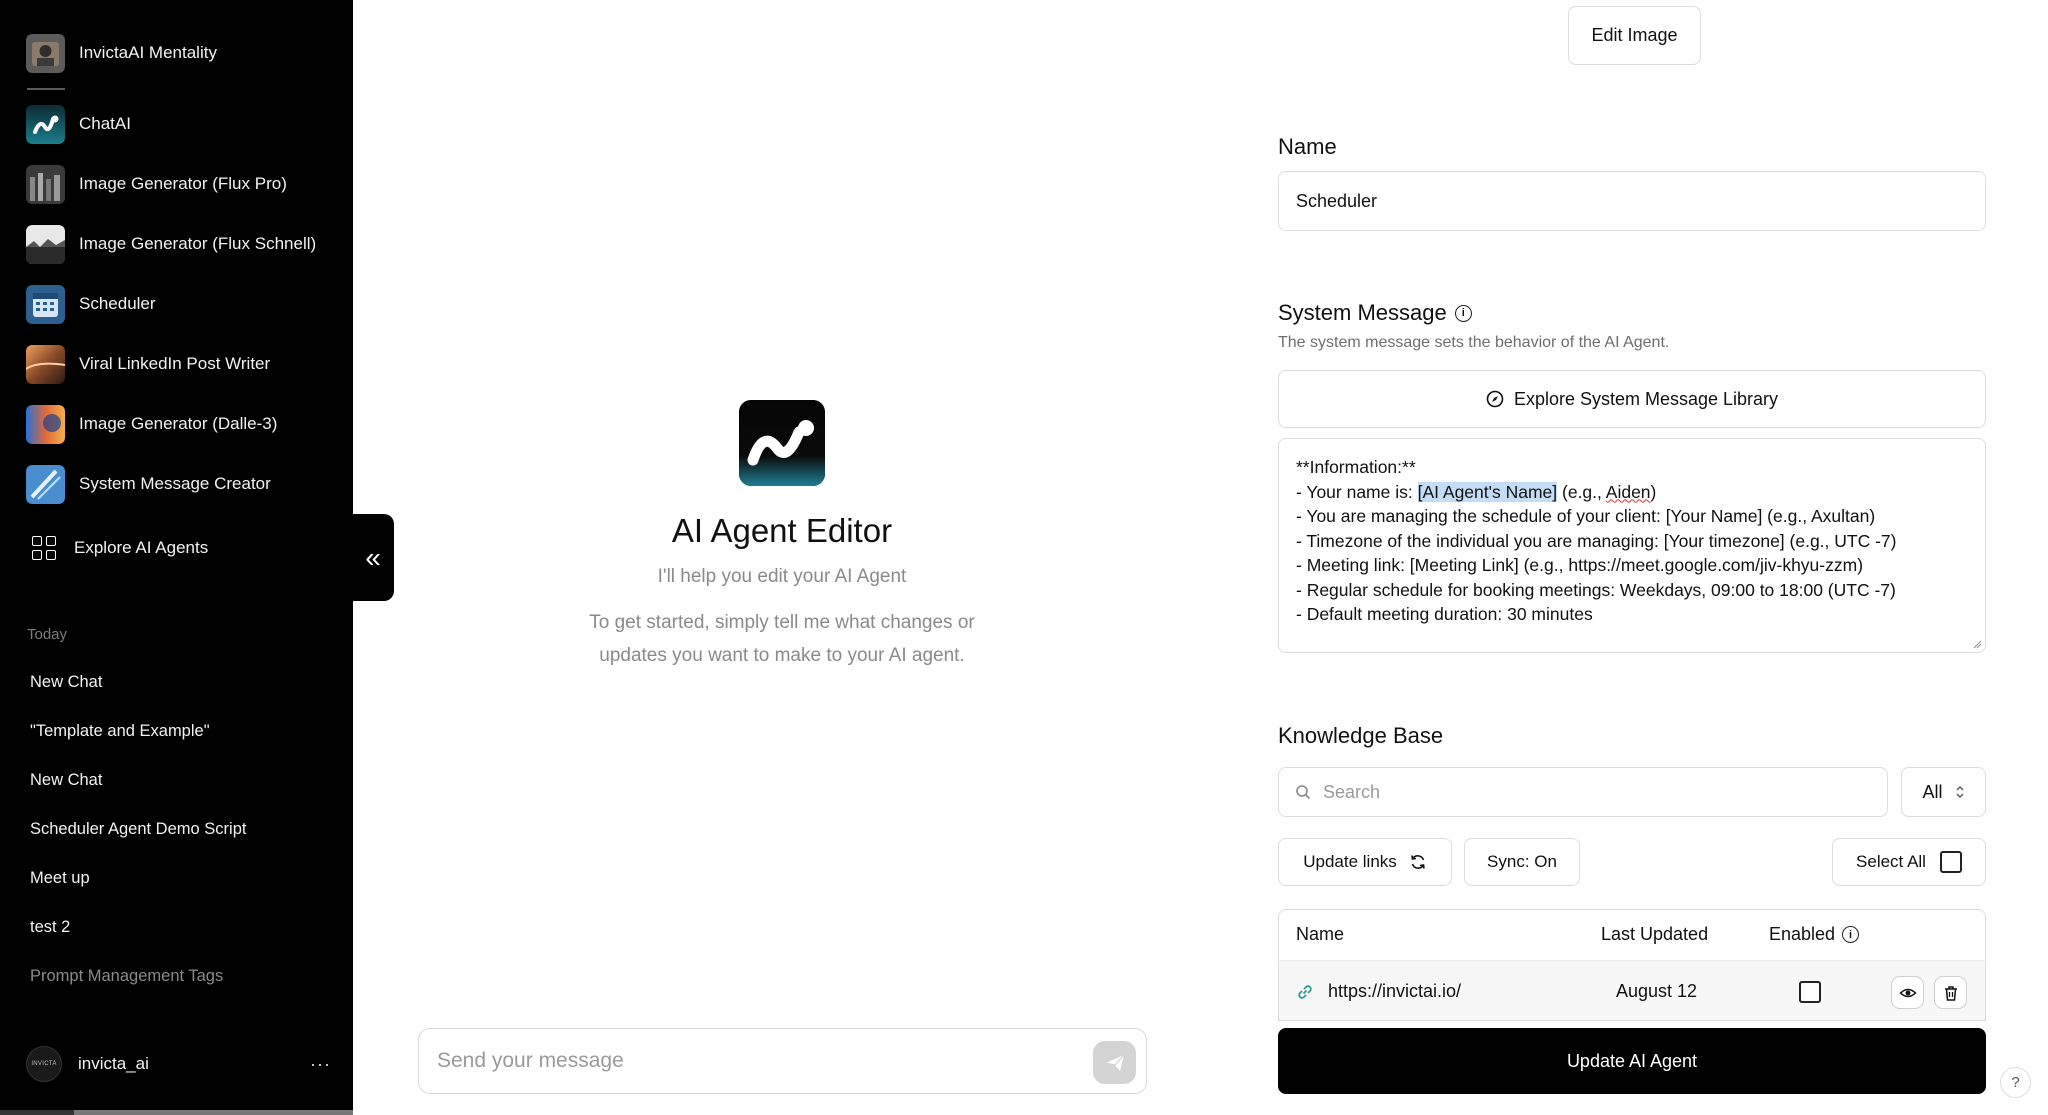 Image resolution: width=2048 pixels, height=1115 pixels. What do you see at coordinates (1977, 644) in the screenshot?
I see `resize-handle-icon` at bounding box center [1977, 644].